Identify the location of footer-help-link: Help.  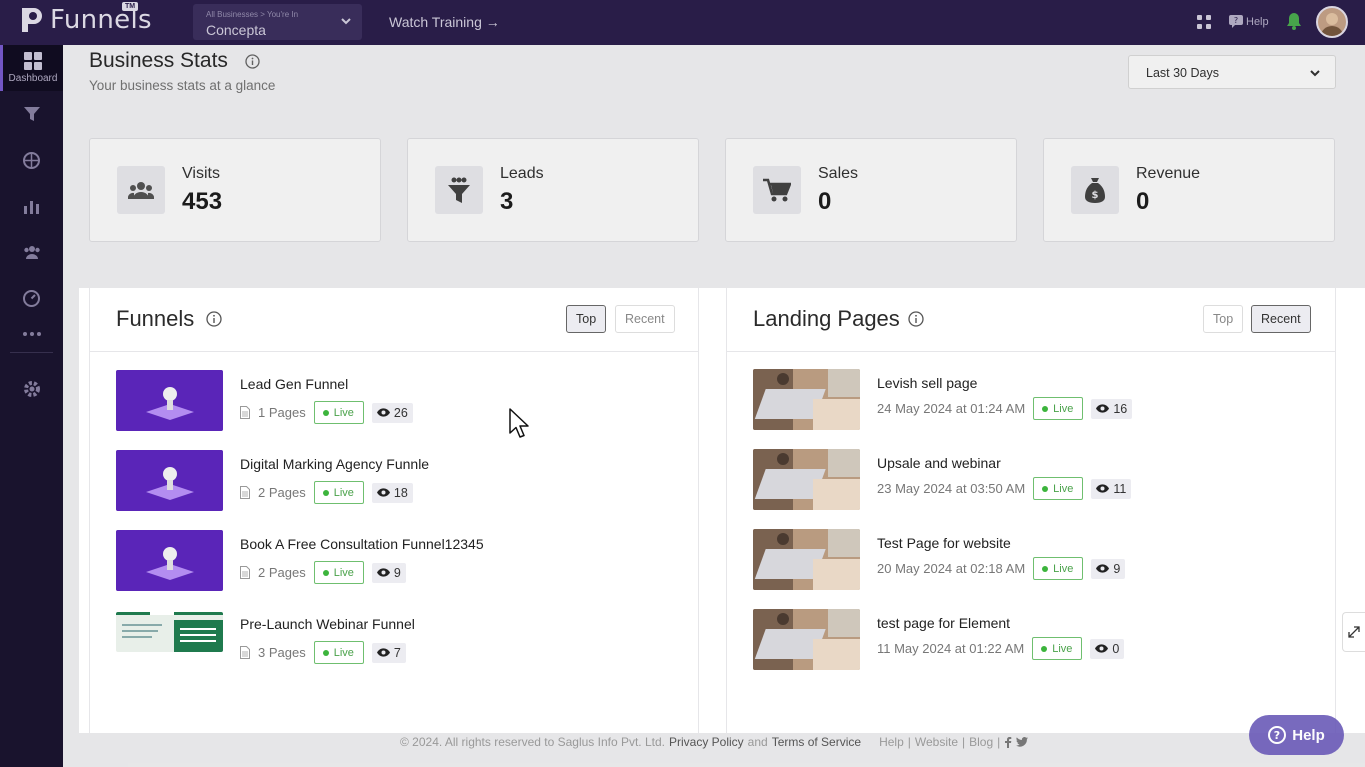
(891, 742).